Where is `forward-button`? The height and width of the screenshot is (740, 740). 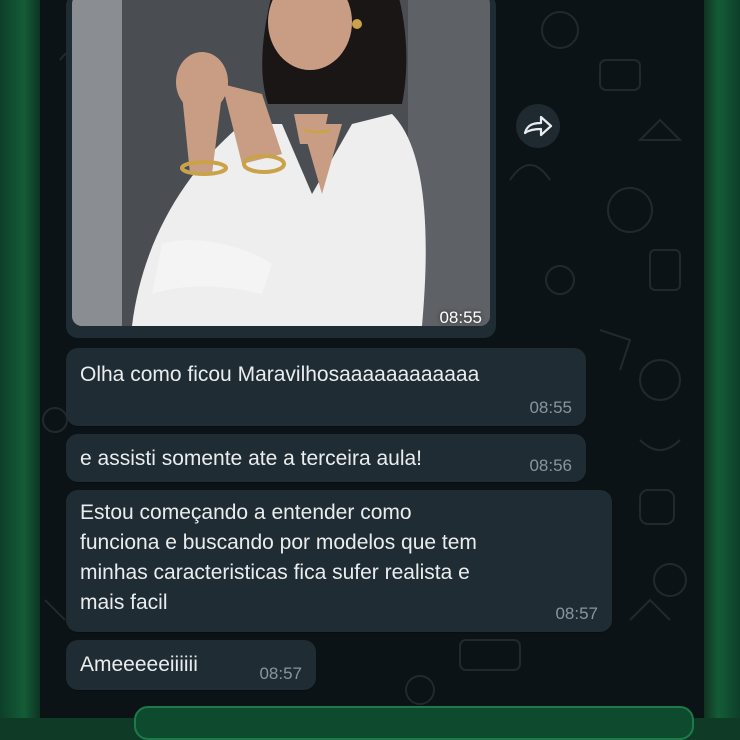
forward-button is located at coordinates (538, 126).